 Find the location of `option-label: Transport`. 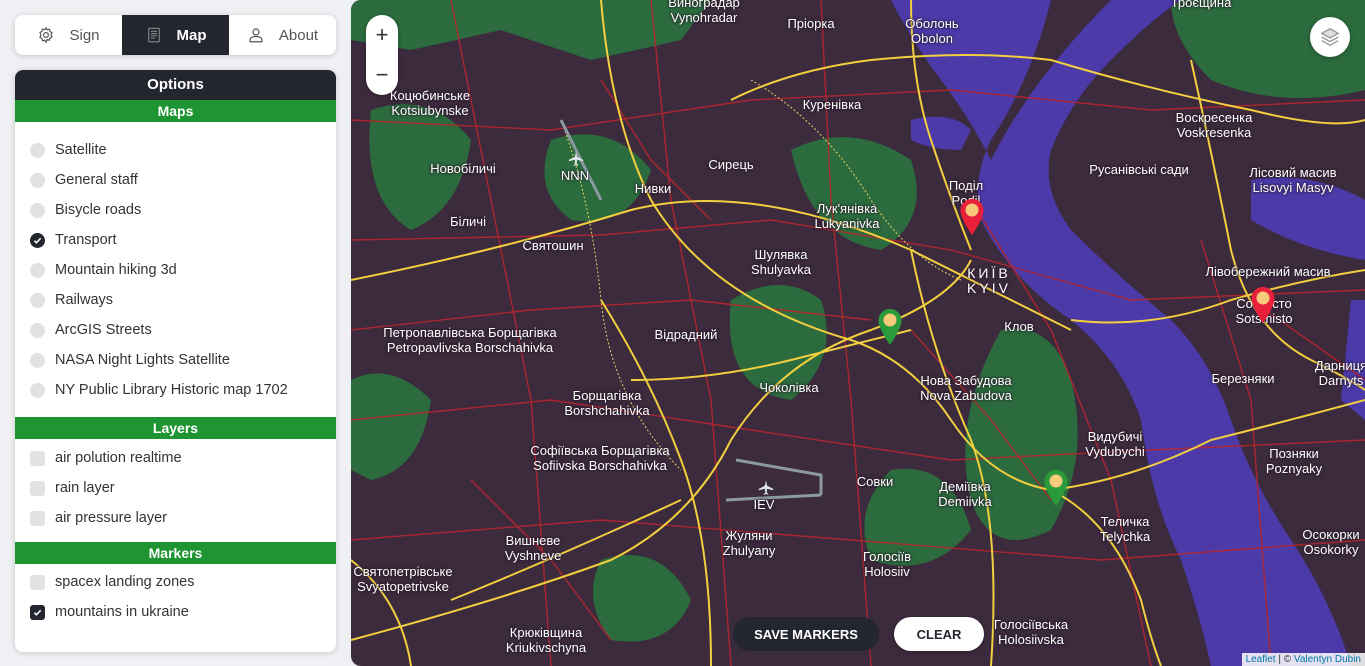

option-label: Transport is located at coordinates (86, 240).